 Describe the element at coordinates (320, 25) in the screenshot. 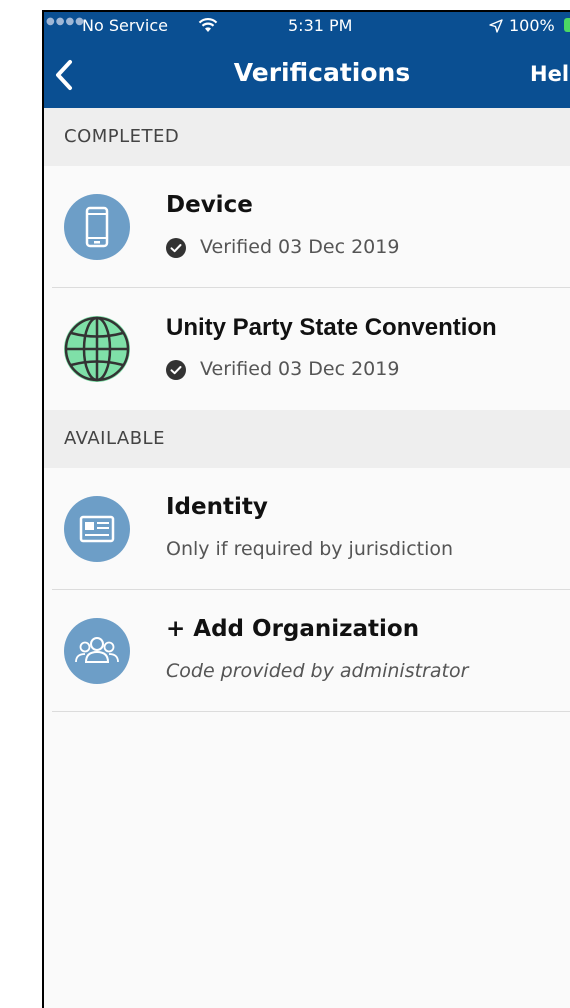

I see `clock: 5:31 PM` at that location.